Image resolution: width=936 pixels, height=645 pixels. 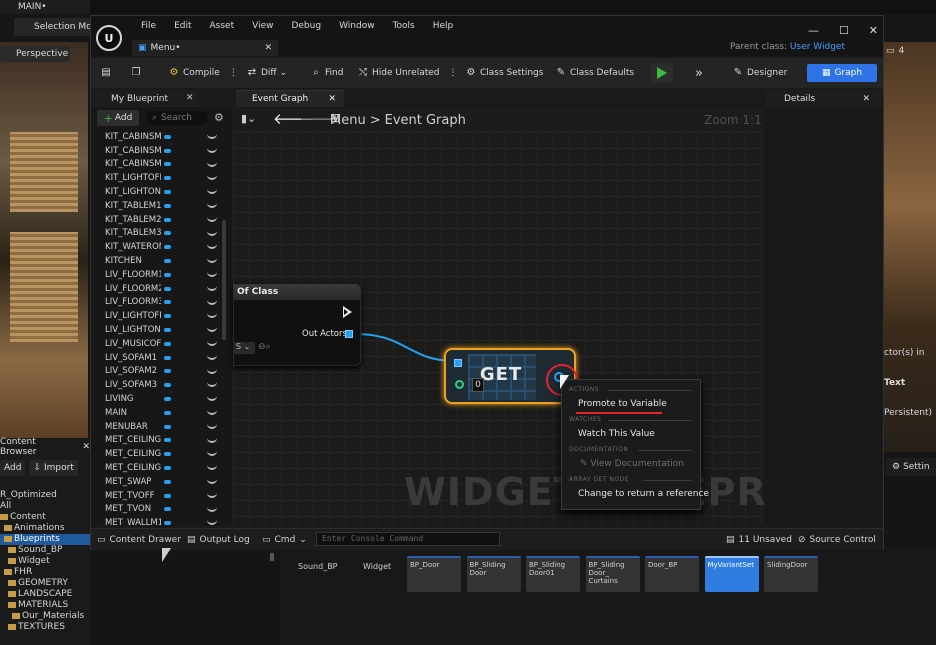 I want to click on class-defaults-button: ✎ Class Defaults, so click(x=594, y=73).